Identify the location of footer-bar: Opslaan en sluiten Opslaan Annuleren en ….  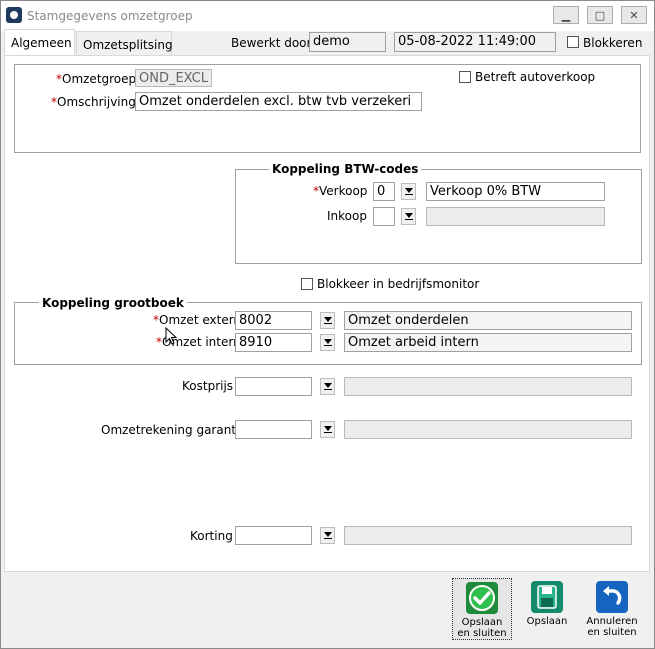
(327, 610).